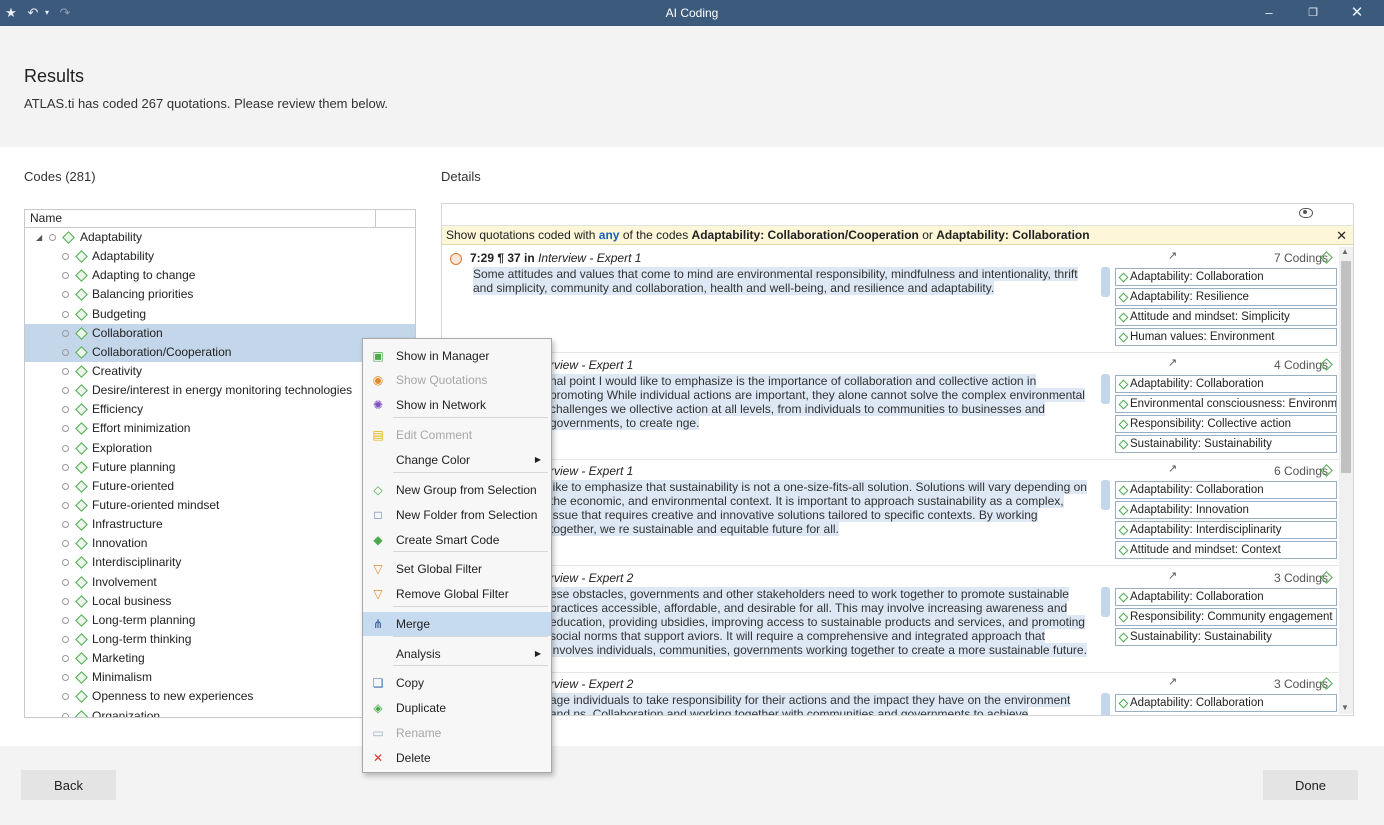 The height and width of the screenshot is (825, 1384). Describe the element at coordinates (220, 333) in the screenshot. I see `tree-item: Collaboration` at that location.